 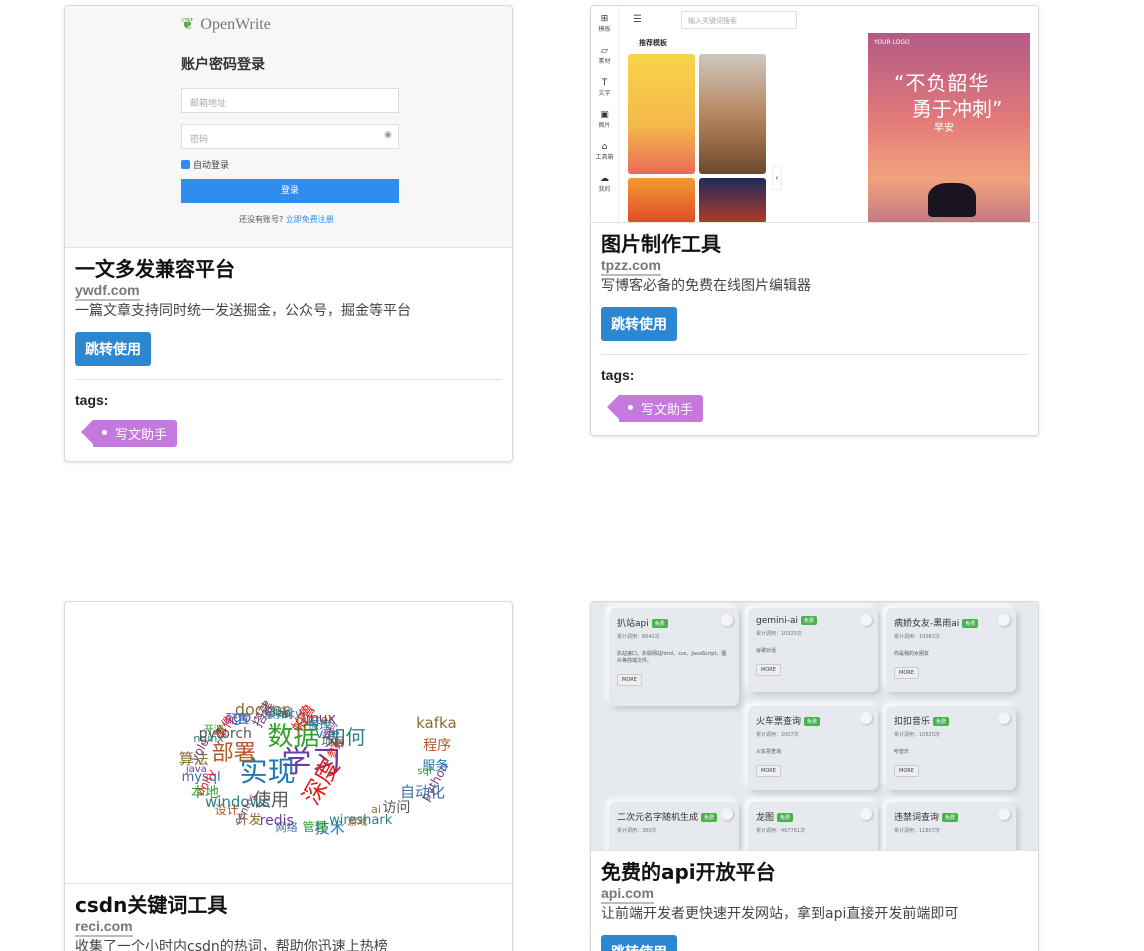 I want to click on card-domain: tpzz.com, so click(x=631, y=266).